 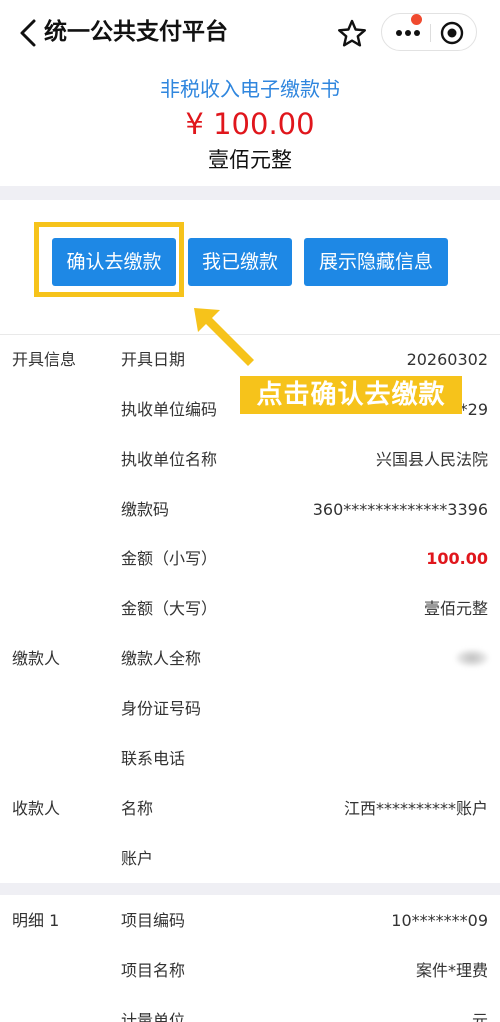 What do you see at coordinates (161, 658) in the screenshot?
I see `row-label-payer-name: 缴款人全称` at bounding box center [161, 658].